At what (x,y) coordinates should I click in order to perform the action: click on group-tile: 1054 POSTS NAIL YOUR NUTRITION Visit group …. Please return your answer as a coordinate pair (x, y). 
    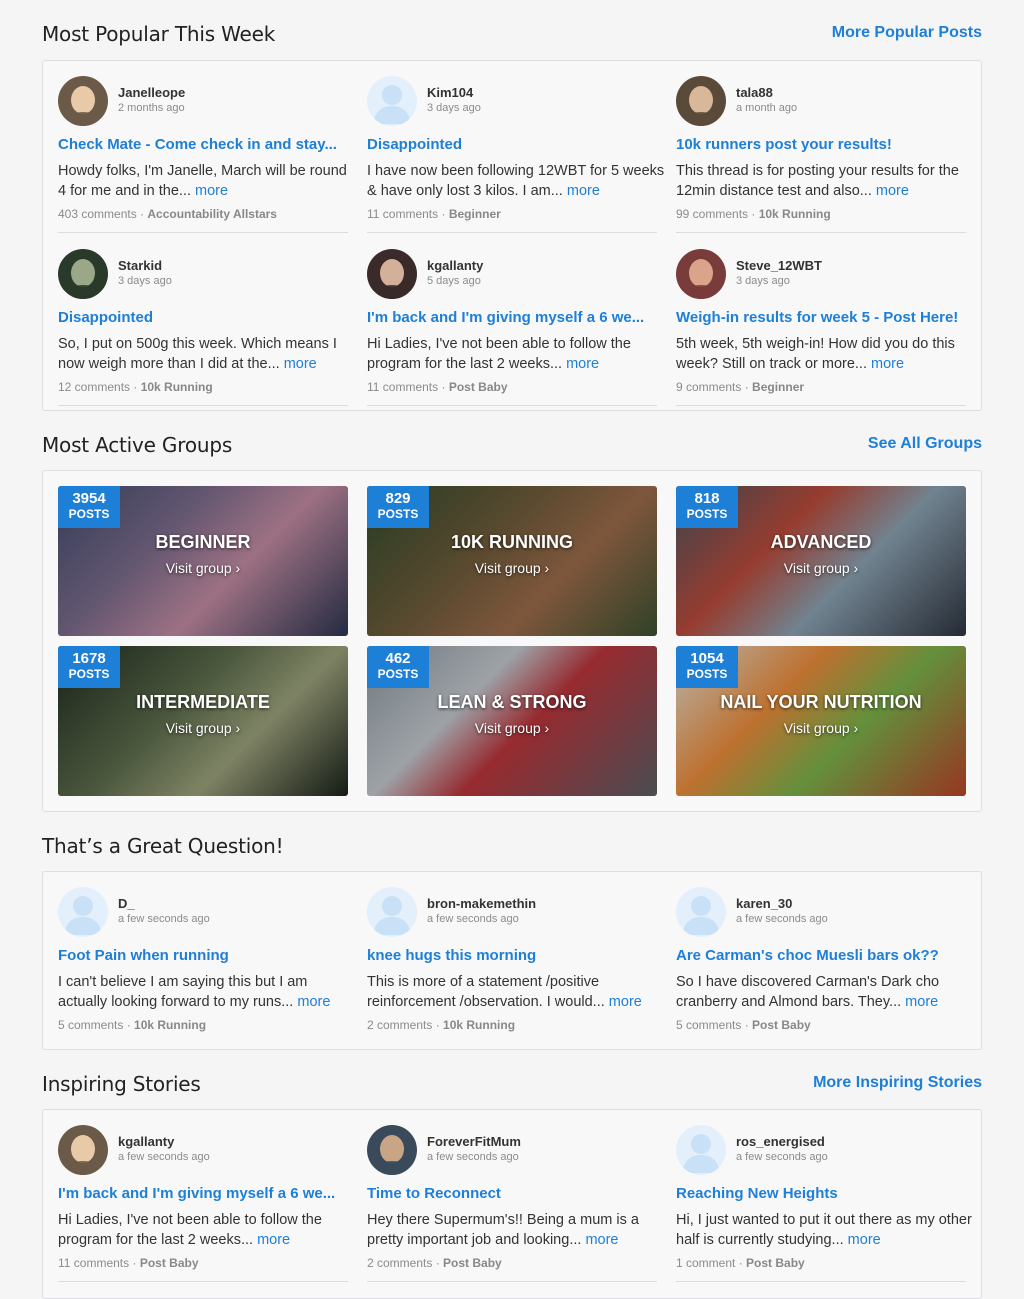
    Looking at the image, I should click on (821, 721).